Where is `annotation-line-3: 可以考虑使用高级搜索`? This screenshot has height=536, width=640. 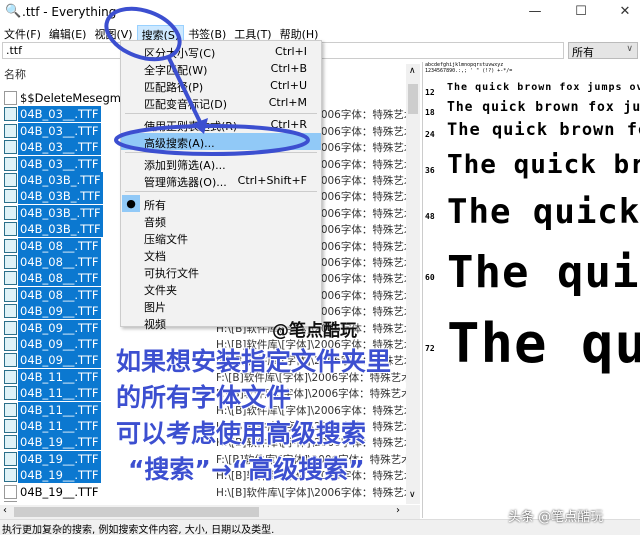 annotation-line-3: 可以考虑使用高级搜索 is located at coordinates (241, 433).